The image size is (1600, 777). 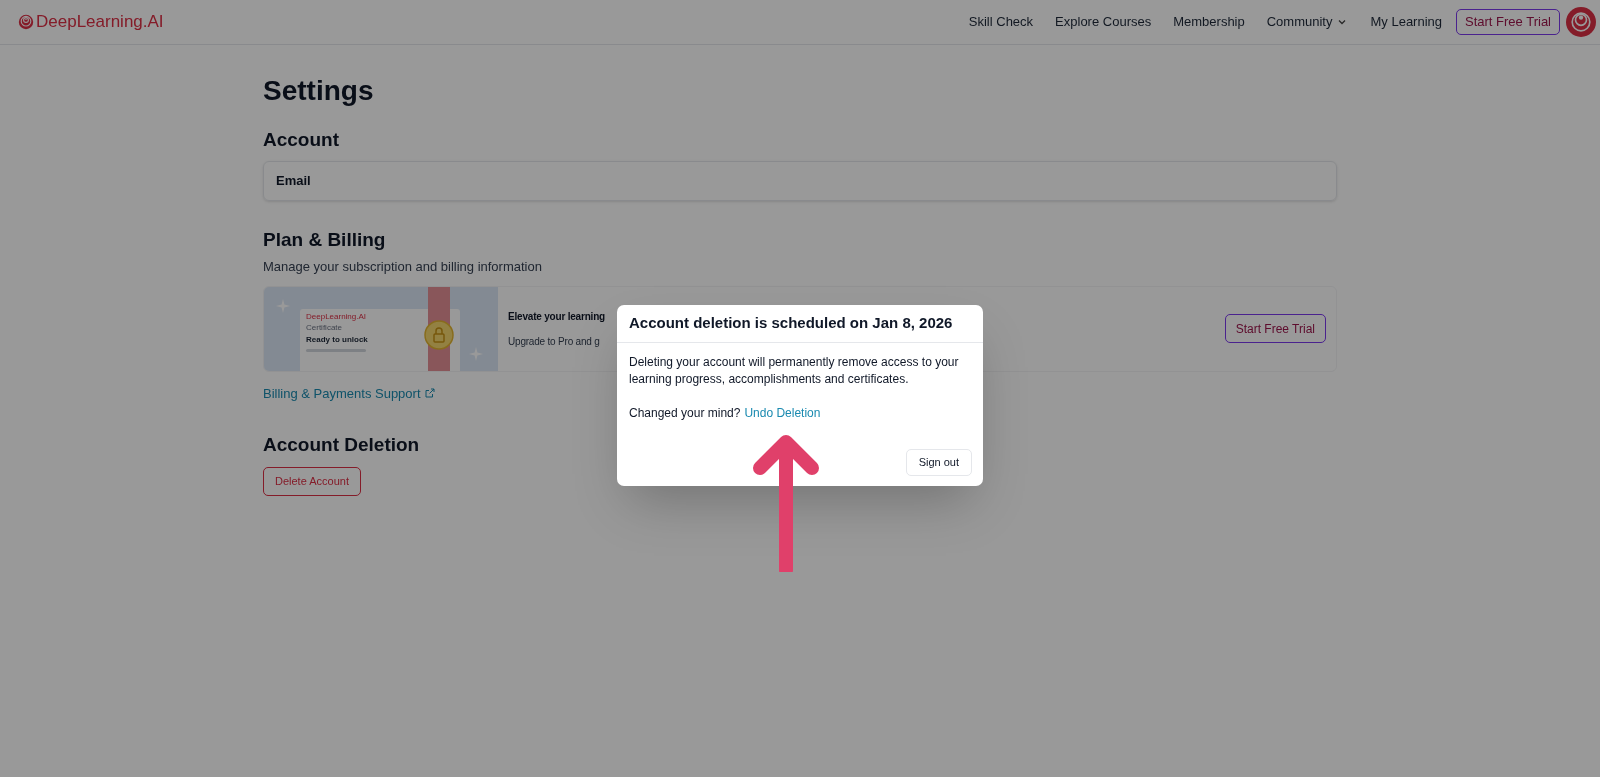 What do you see at coordinates (791, 323) in the screenshot?
I see `dialog-title: Account deletion is scheduled on Jan 8, 2026` at bounding box center [791, 323].